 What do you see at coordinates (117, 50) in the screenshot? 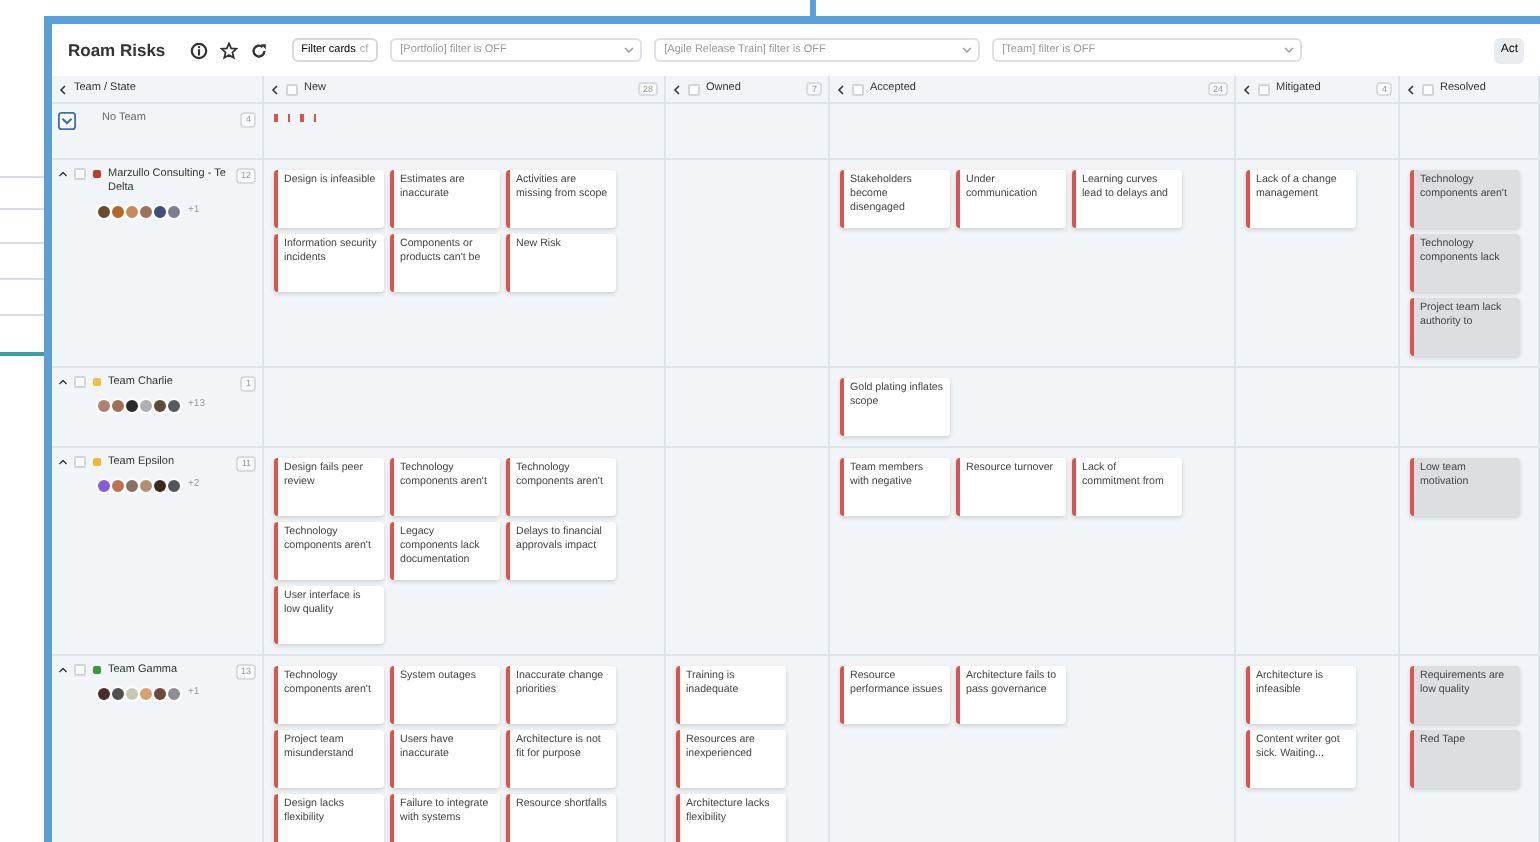
I see `page-title: Roam Risks` at bounding box center [117, 50].